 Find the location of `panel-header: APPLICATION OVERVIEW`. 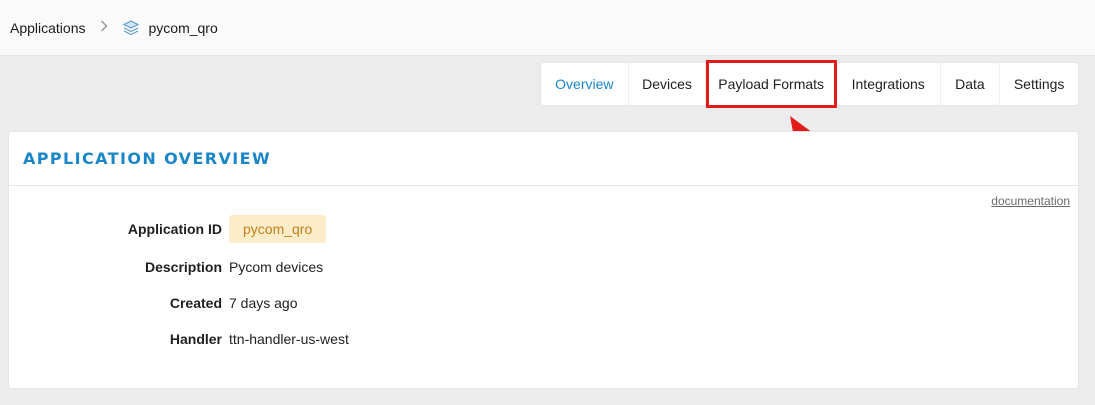

panel-header: APPLICATION OVERVIEW is located at coordinates (543, 159).